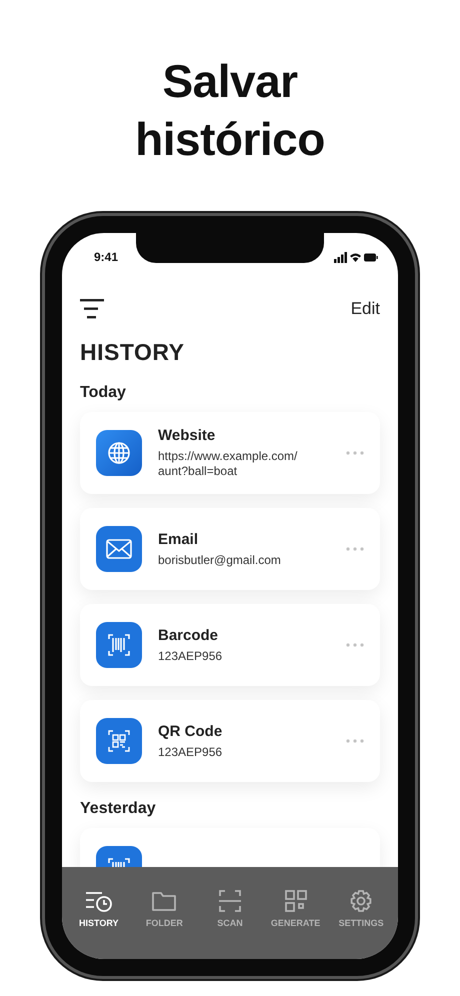  Describe the element at coordinates (189, 635) in the screenshot. I see `item-title: Barcode` at that location.